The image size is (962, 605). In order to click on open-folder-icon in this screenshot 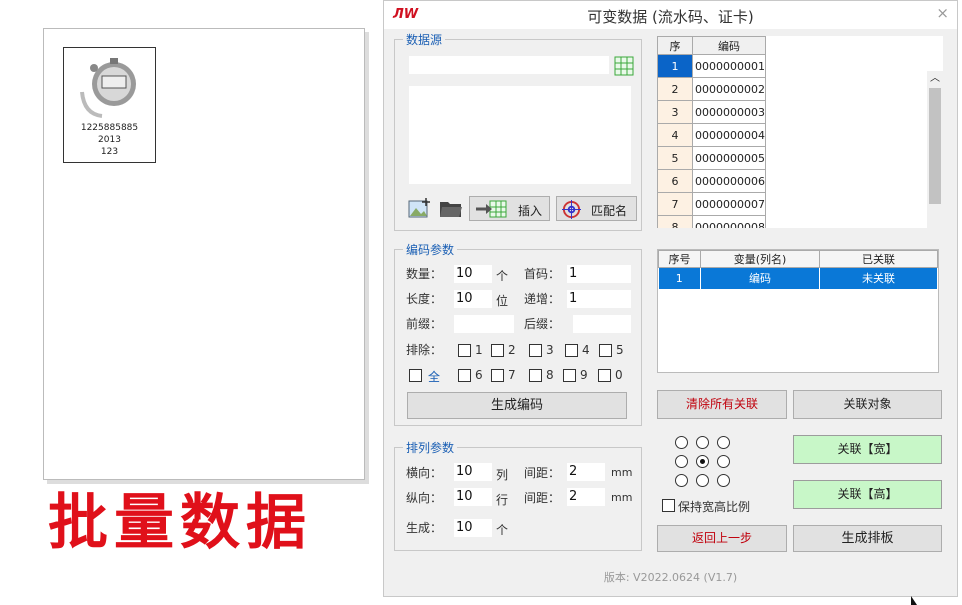, I will do `click(451, 208)`.